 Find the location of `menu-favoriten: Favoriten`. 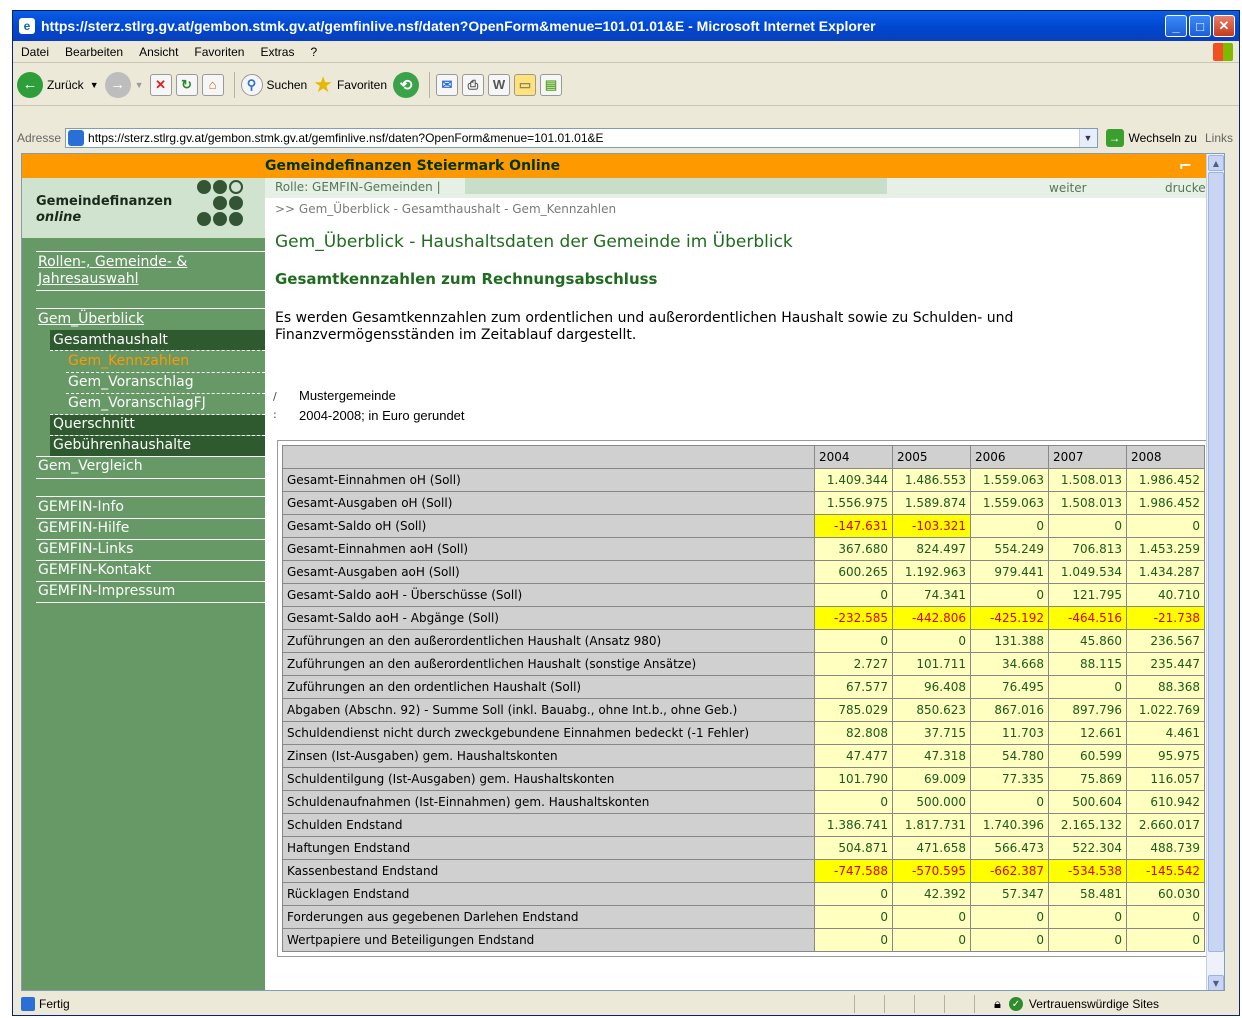

menu-favoriten: Favoriten is located at coordinates (219, 52).